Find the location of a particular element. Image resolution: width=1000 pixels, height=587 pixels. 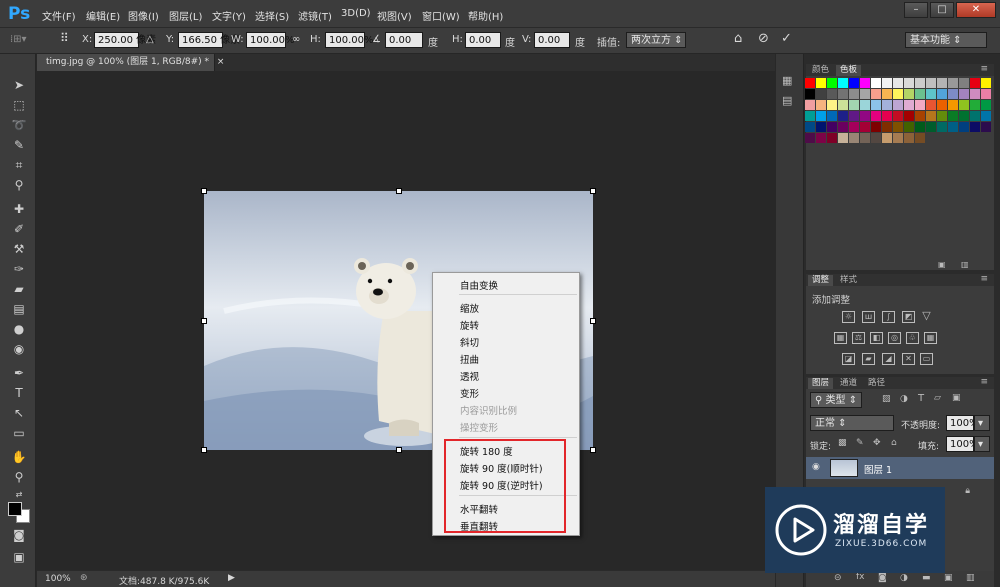

layer-mask-icon: ◙ is located at coordinates (882, 578).